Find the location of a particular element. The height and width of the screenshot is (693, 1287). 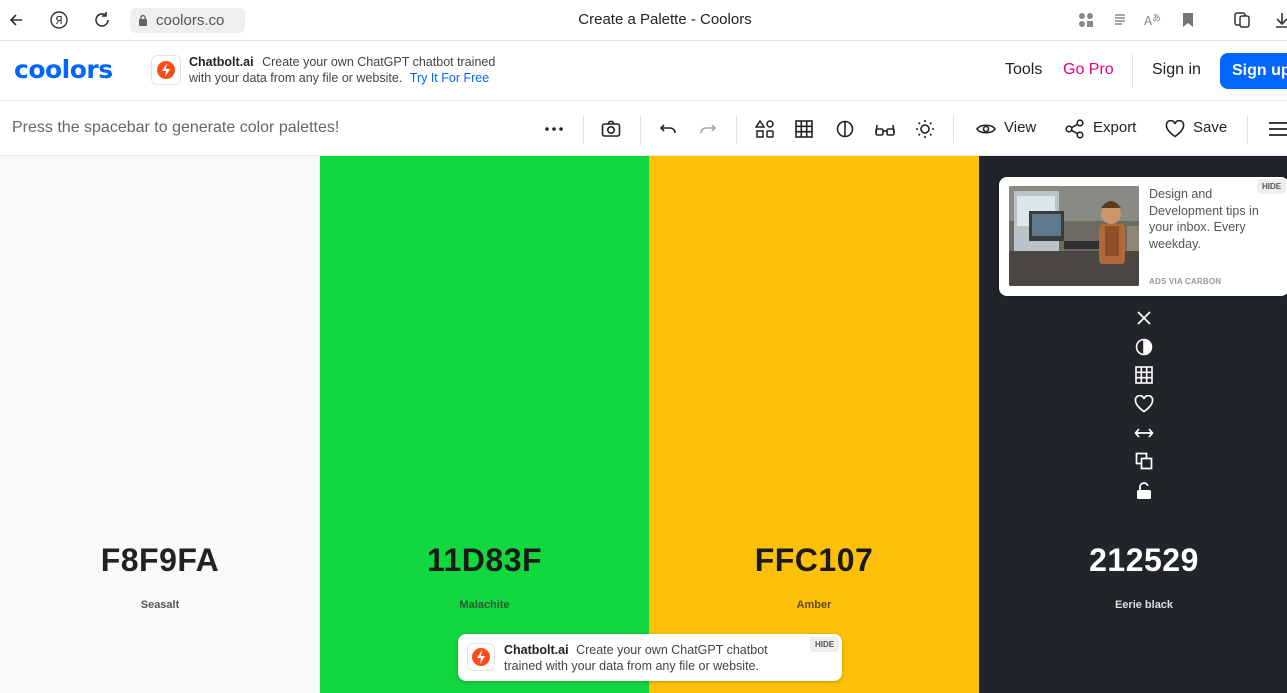

promo-link: Try It For Free is located at coordinates (449, 78).